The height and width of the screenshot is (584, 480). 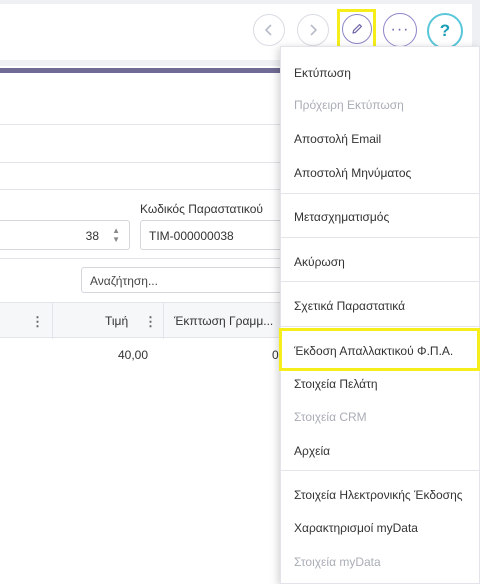 I want to click on menu-item-crm-details: Στοιχεία CRM, so click(x=330, y=417).